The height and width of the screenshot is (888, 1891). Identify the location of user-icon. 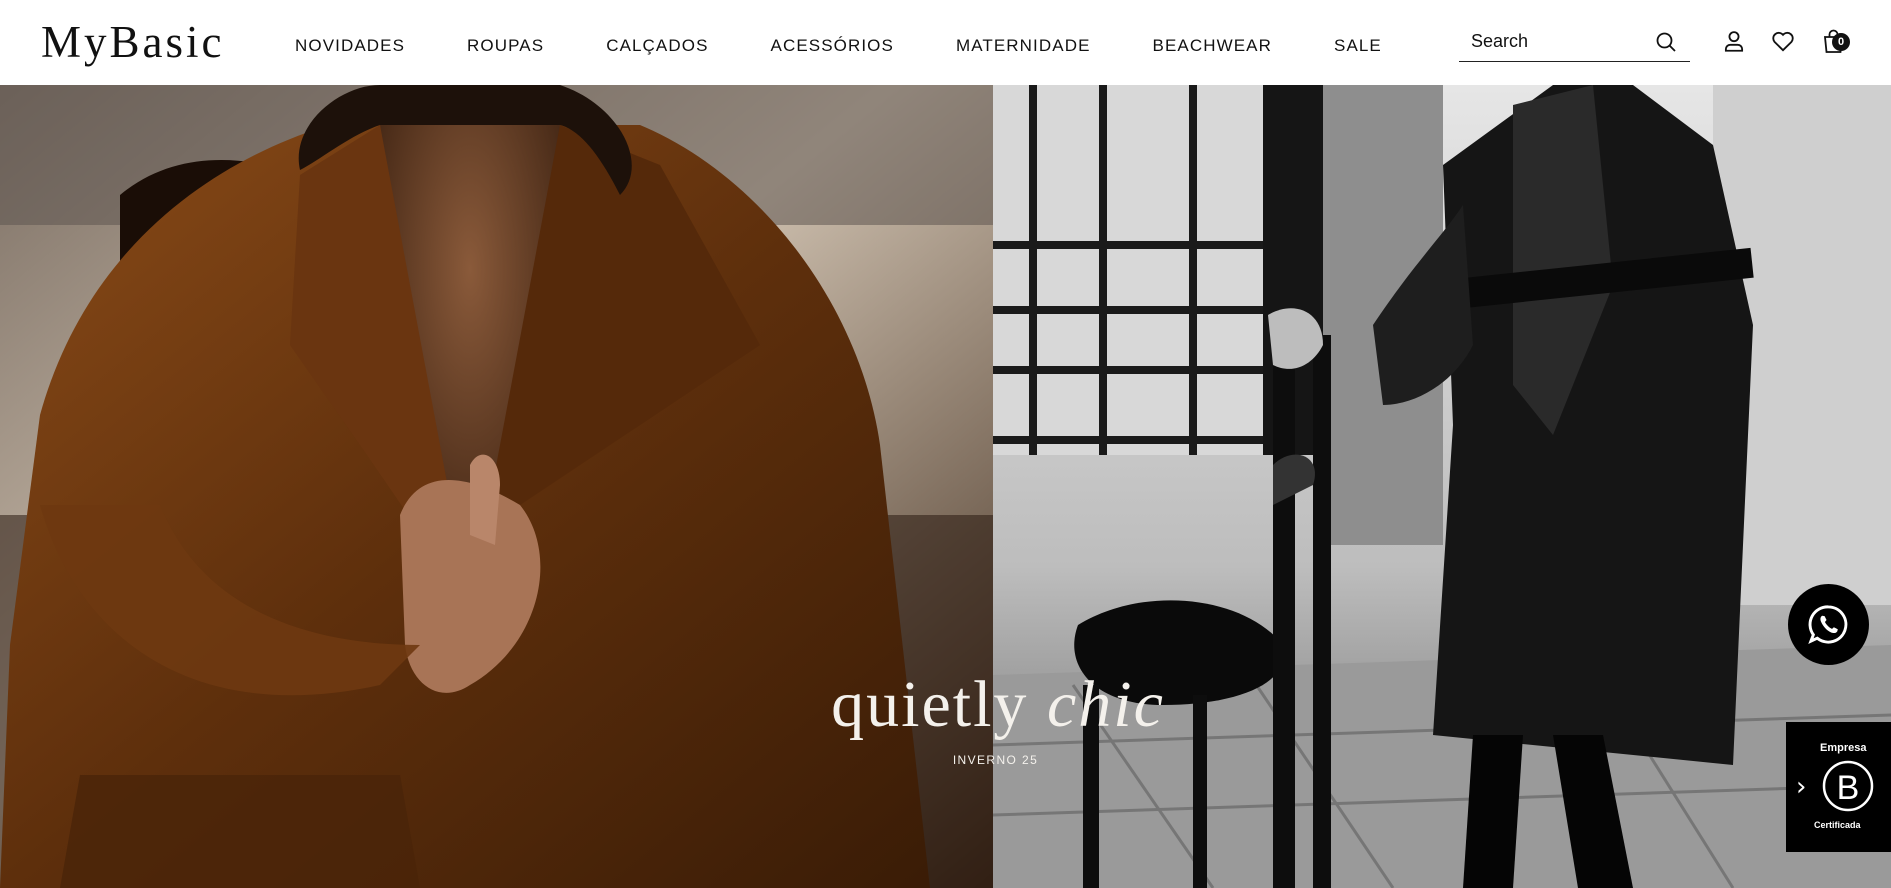
(1734, 41).